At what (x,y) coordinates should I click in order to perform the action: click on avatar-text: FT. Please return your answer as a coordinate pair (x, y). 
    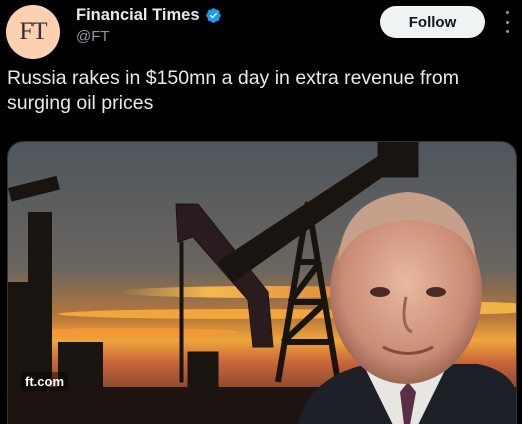
    Looking at the image, I should click on (33, 31).